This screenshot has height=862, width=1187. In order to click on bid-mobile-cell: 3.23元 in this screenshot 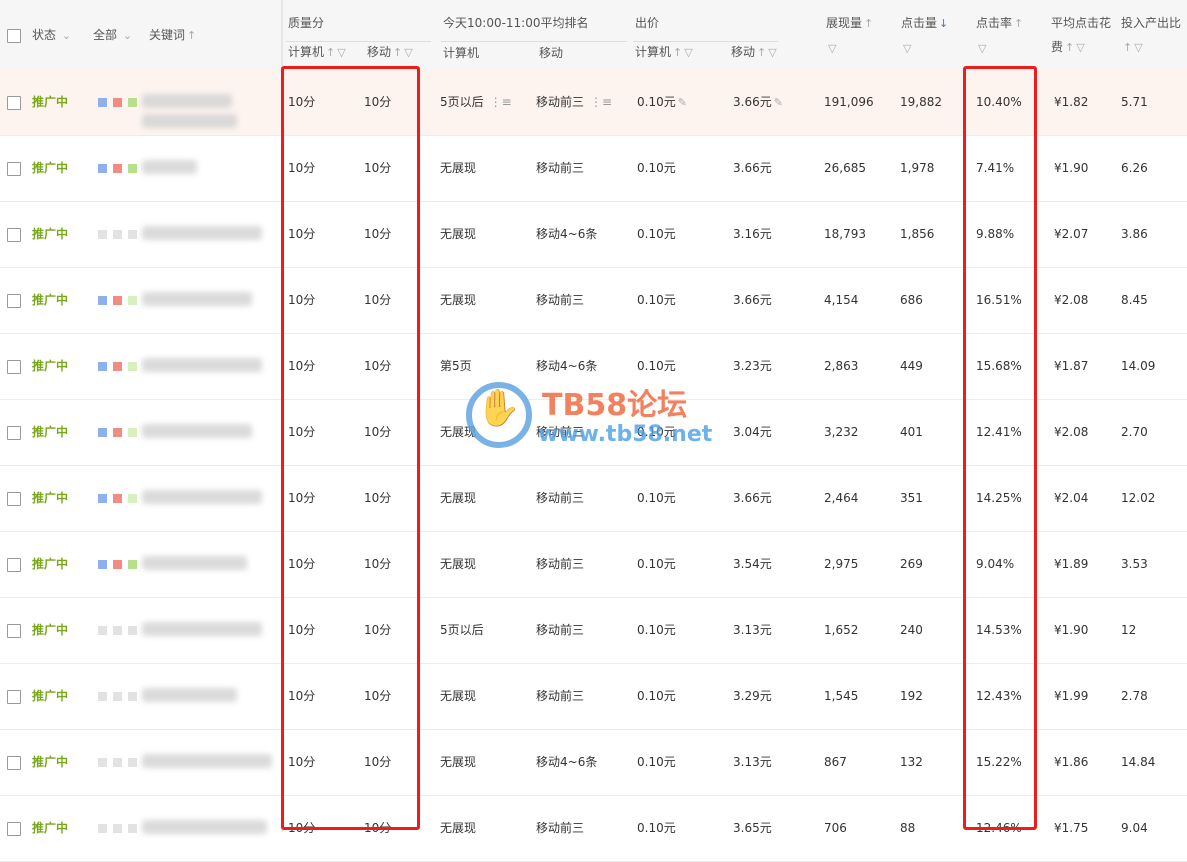, I will do `click(752, 366)`.